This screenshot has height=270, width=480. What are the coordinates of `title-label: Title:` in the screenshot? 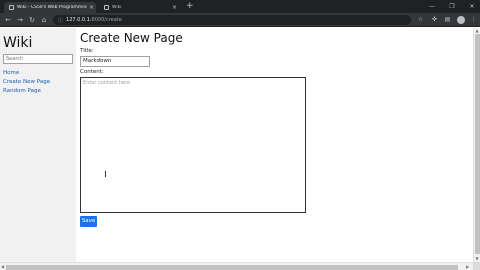 It's located at (87, 51).